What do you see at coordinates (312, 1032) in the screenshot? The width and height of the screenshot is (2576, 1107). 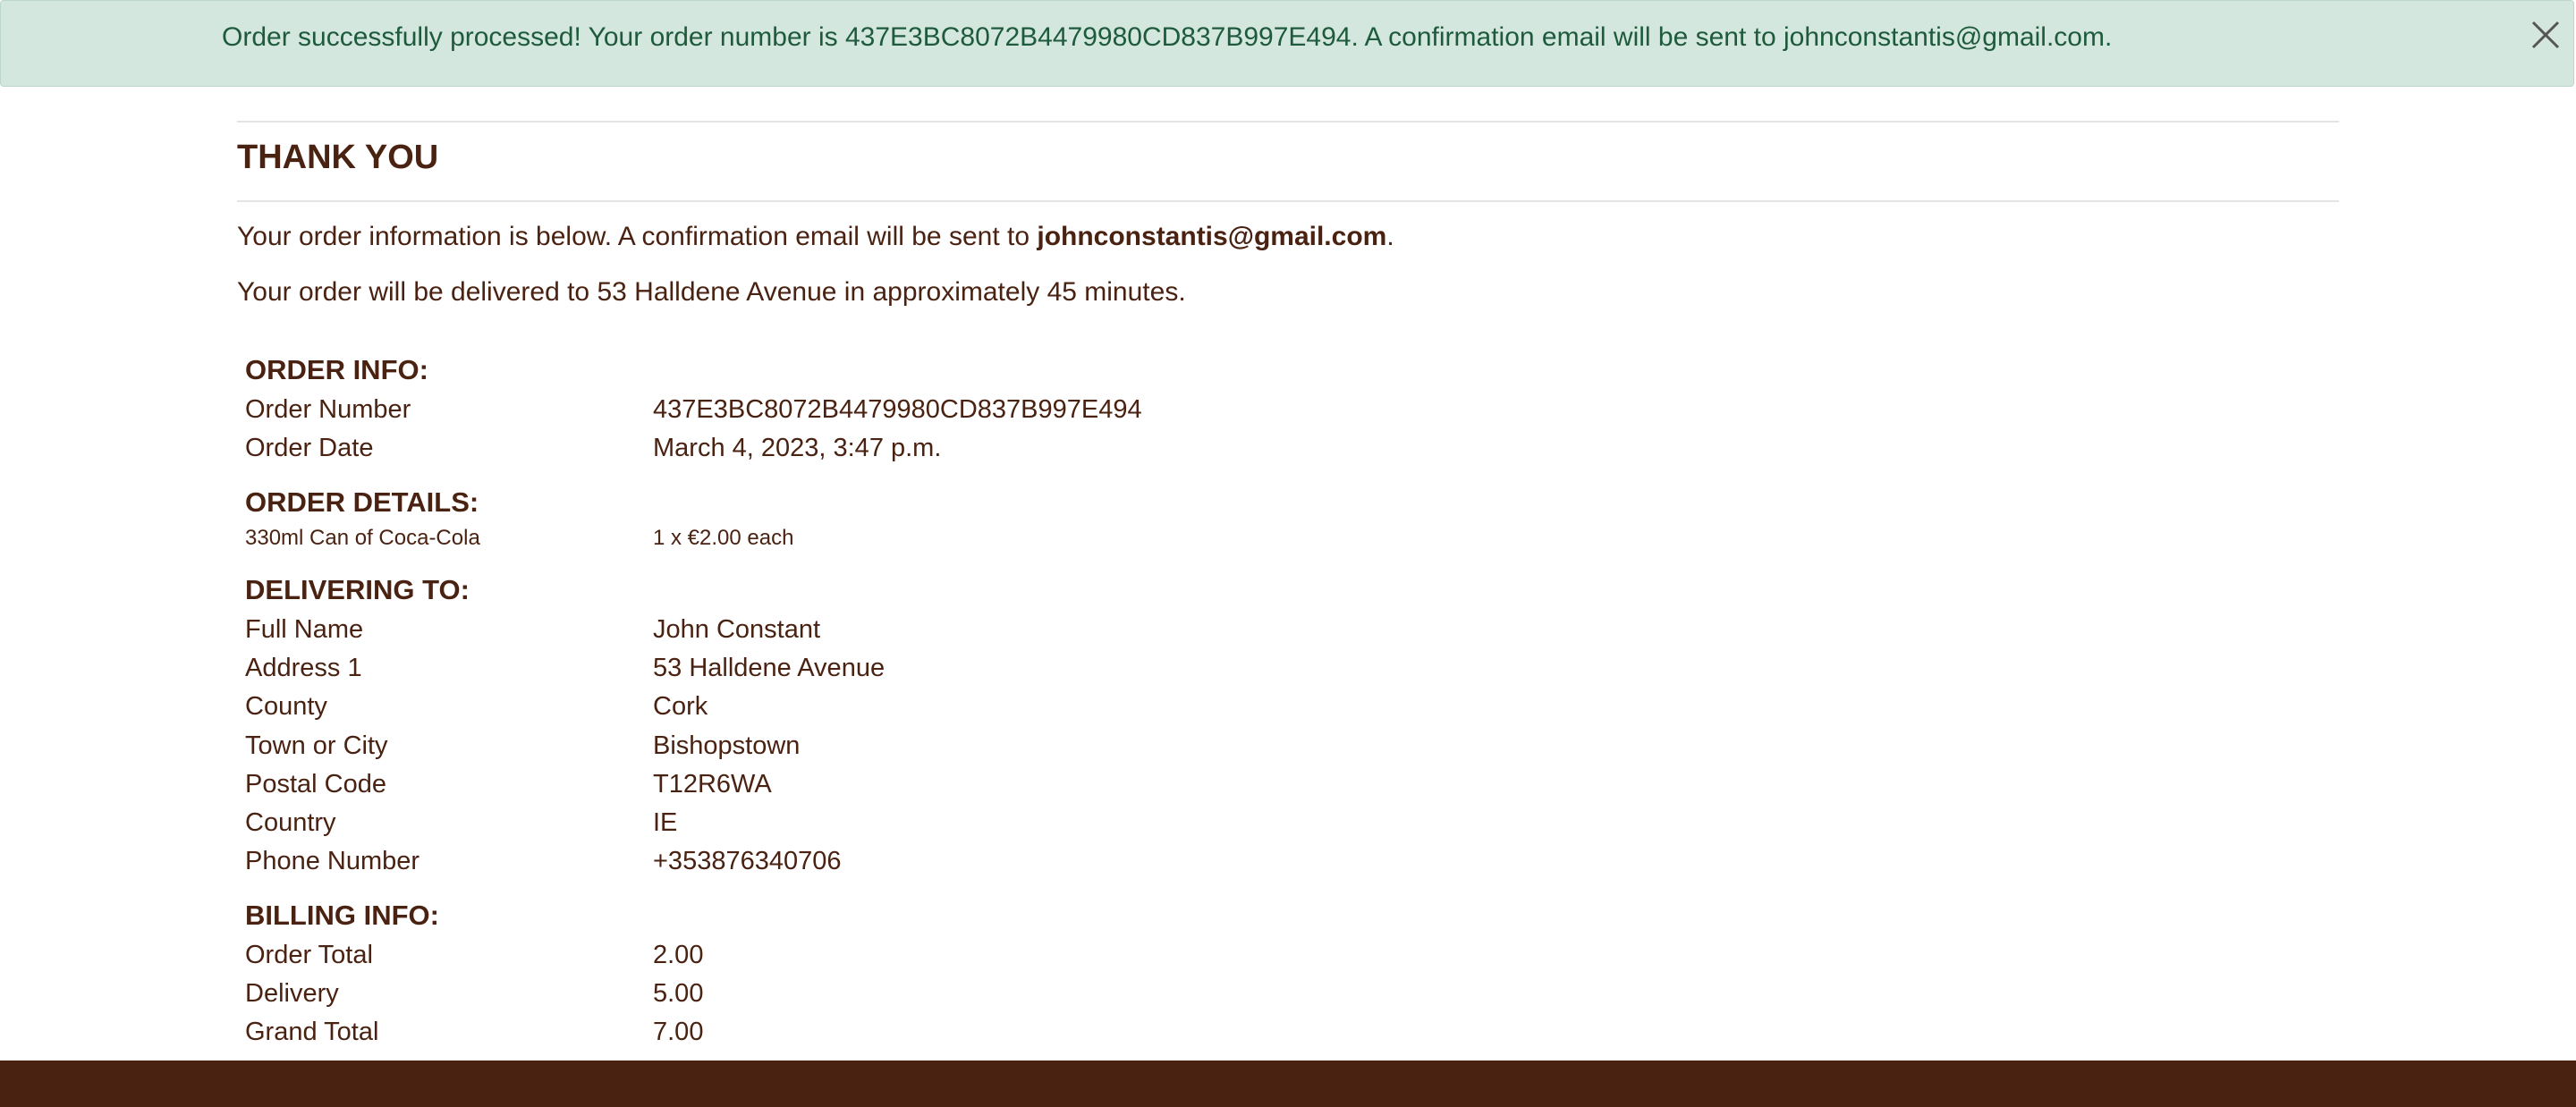 I see `grand-total-label: Grand Total` at bounding box center [312, 1032].